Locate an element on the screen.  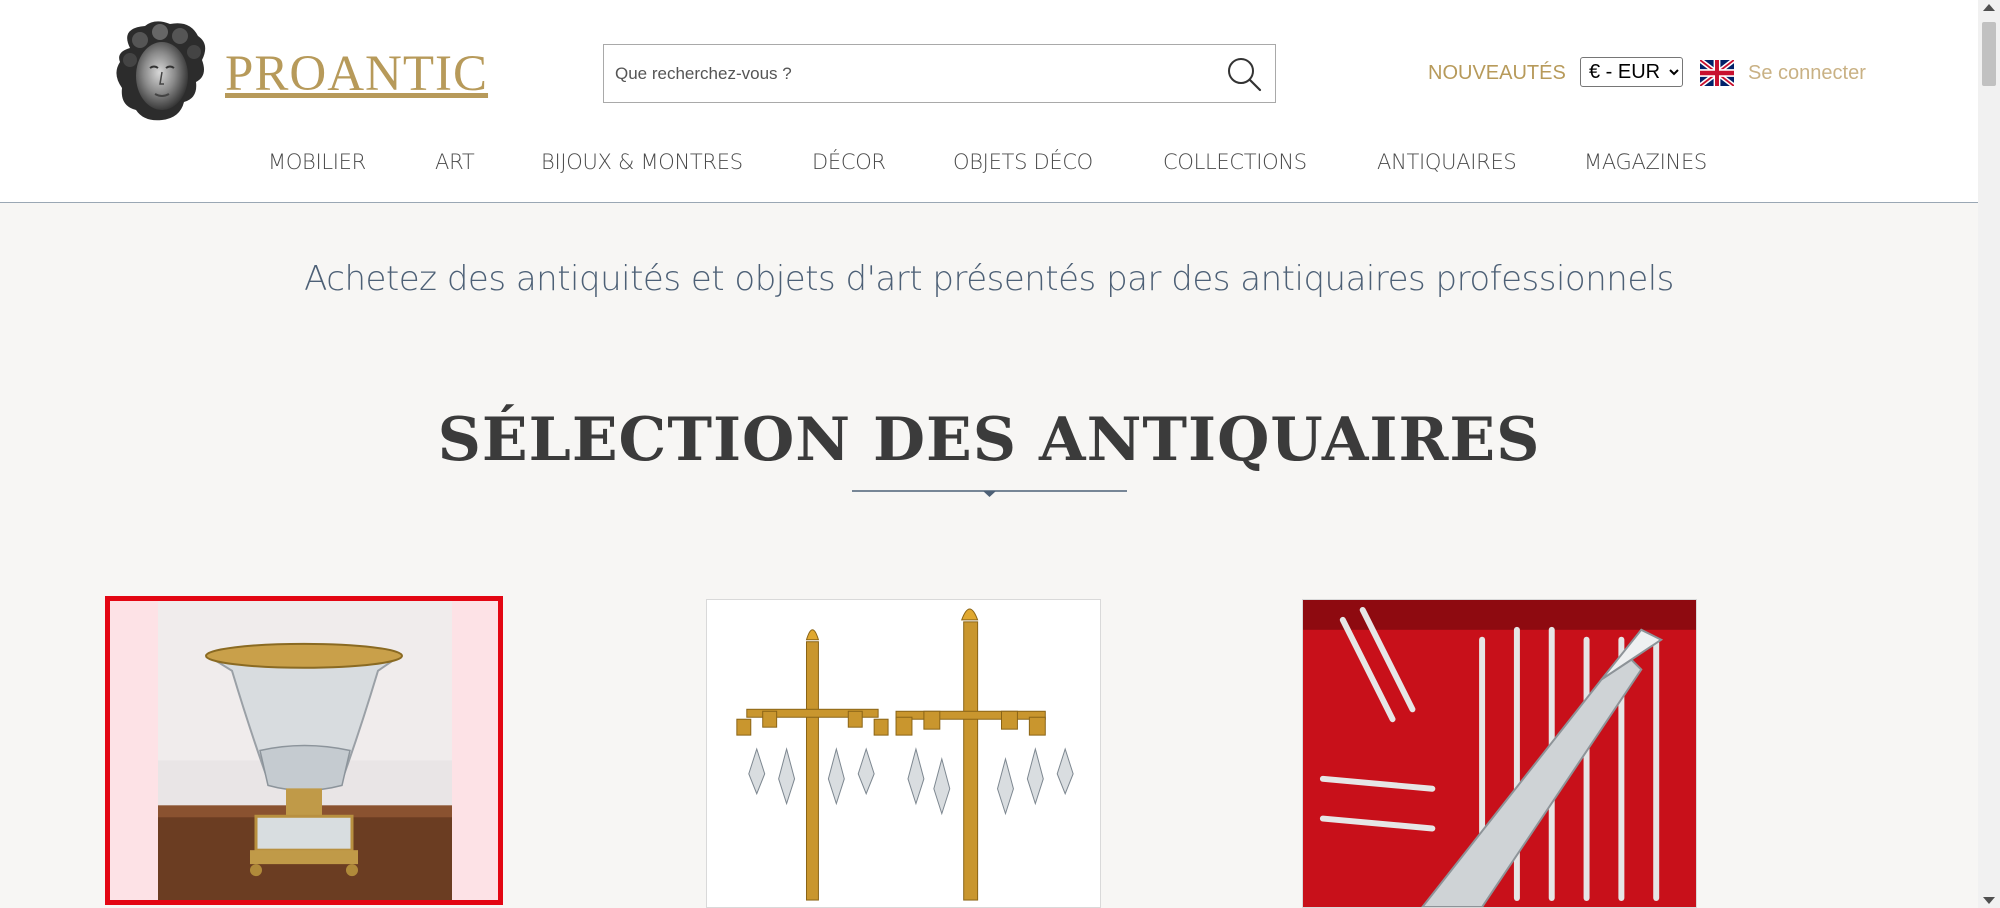
uk-flag-icon is located at coordinates (1717, 73).